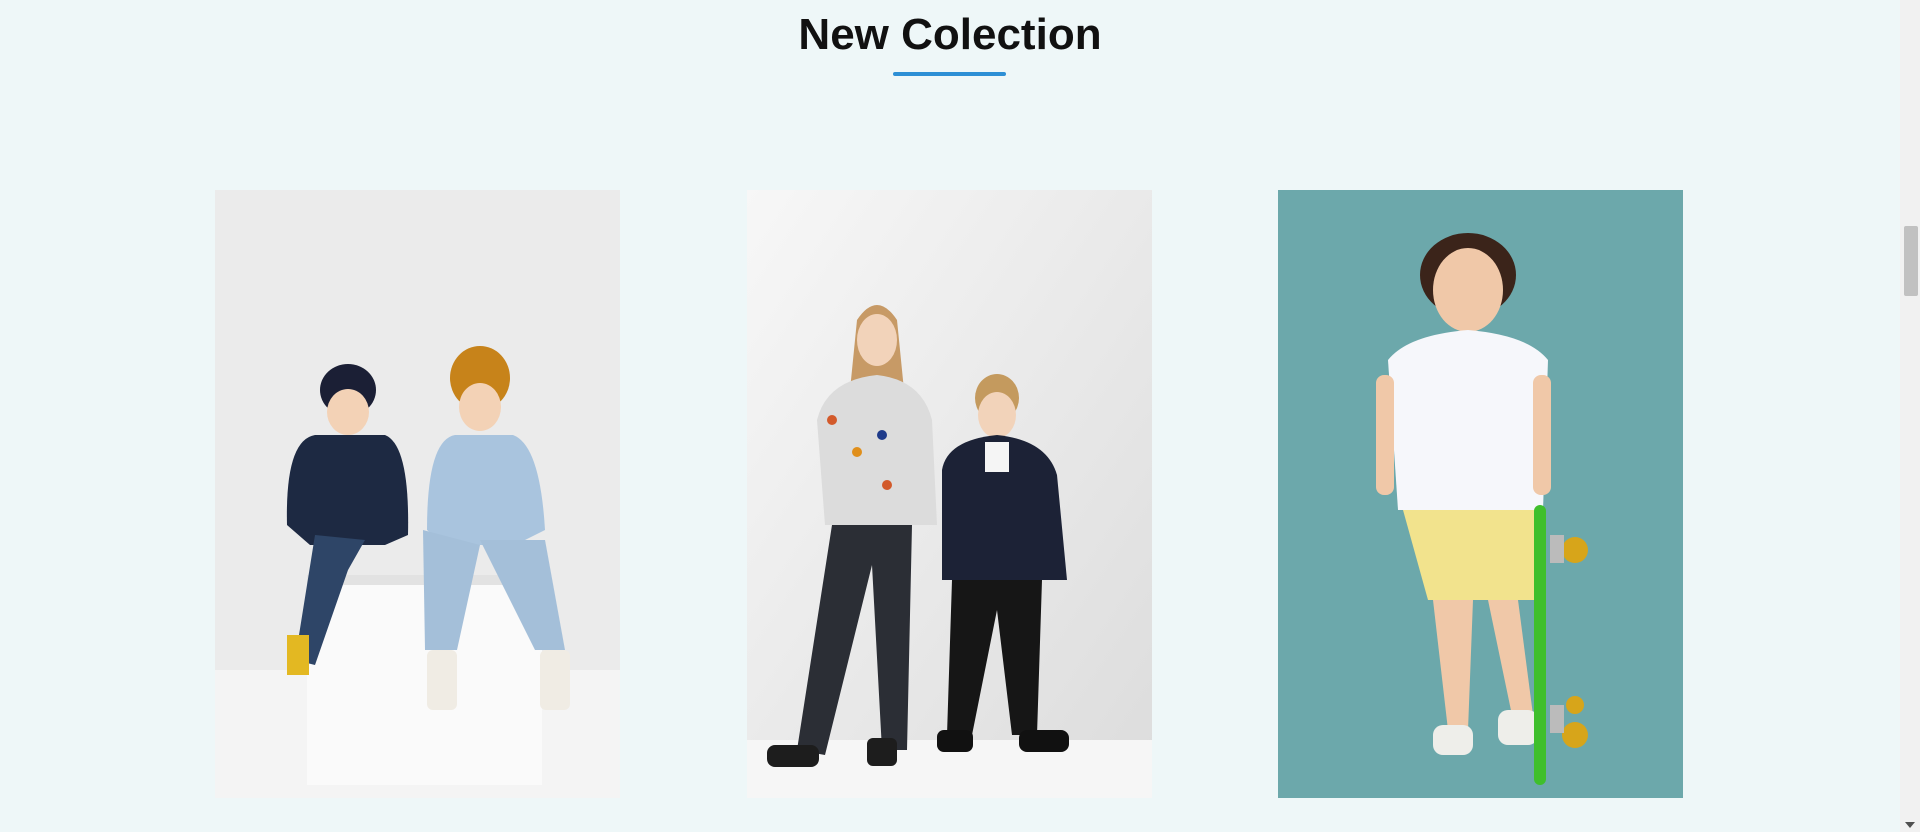 The height and width of the screenshot is (832, 1920). Describe the element at coordinates (1910, 416) in the screenshot. I see `page-scrollbar` at that location.